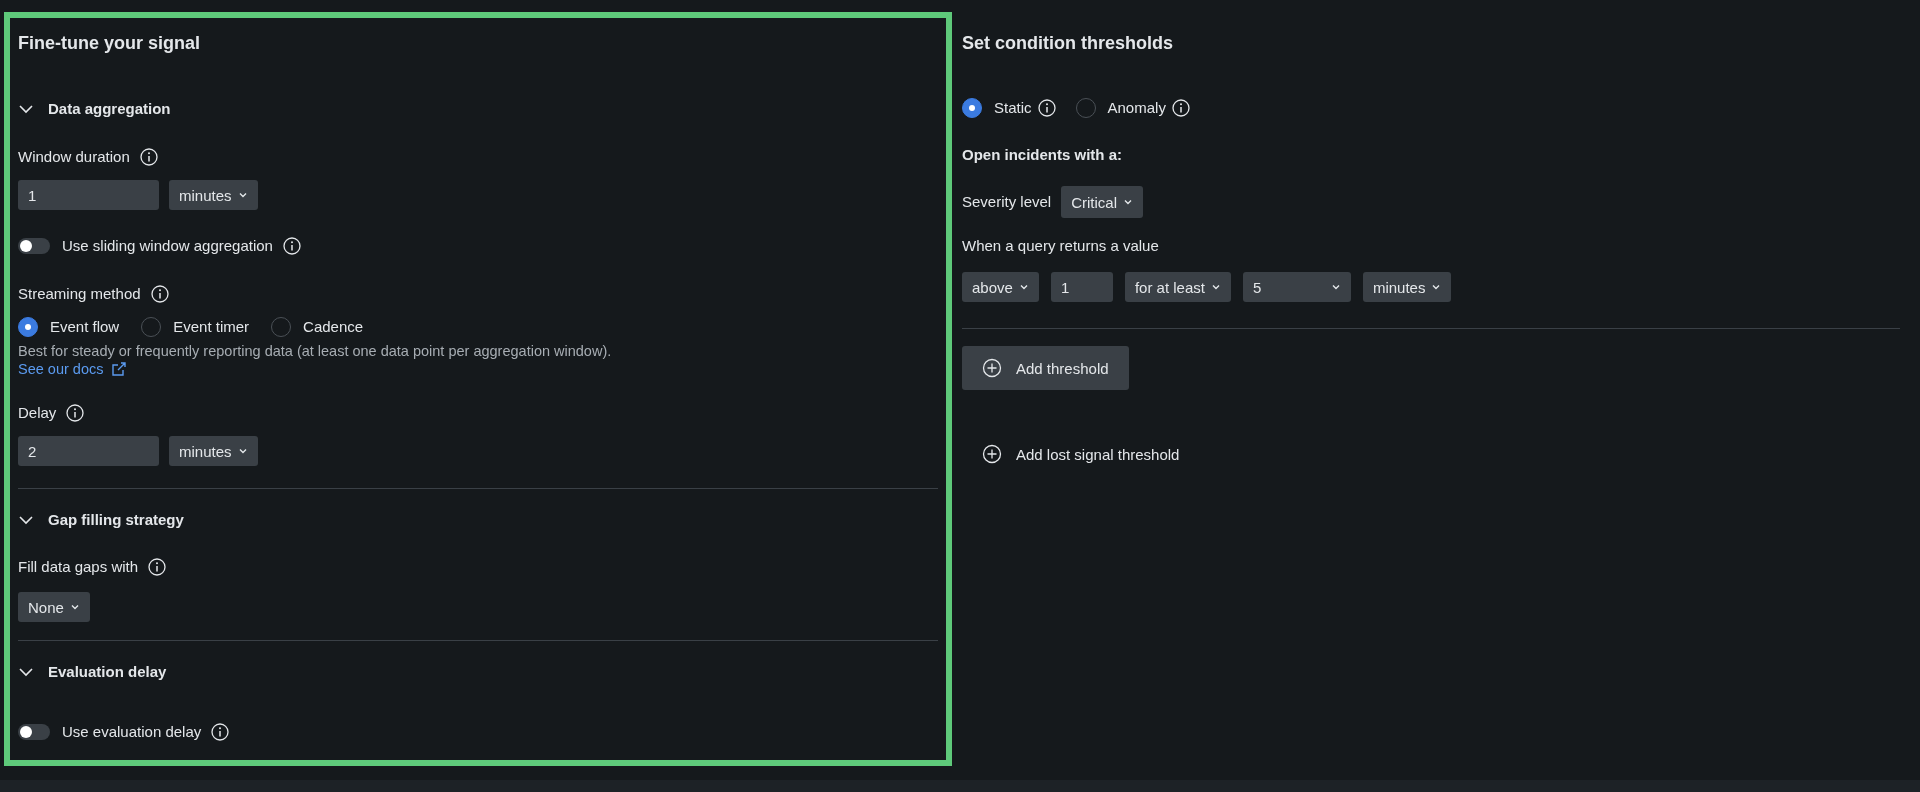 The image size is (1920, 792). I want to click on dropdown: Critical, so click(1102, 202).